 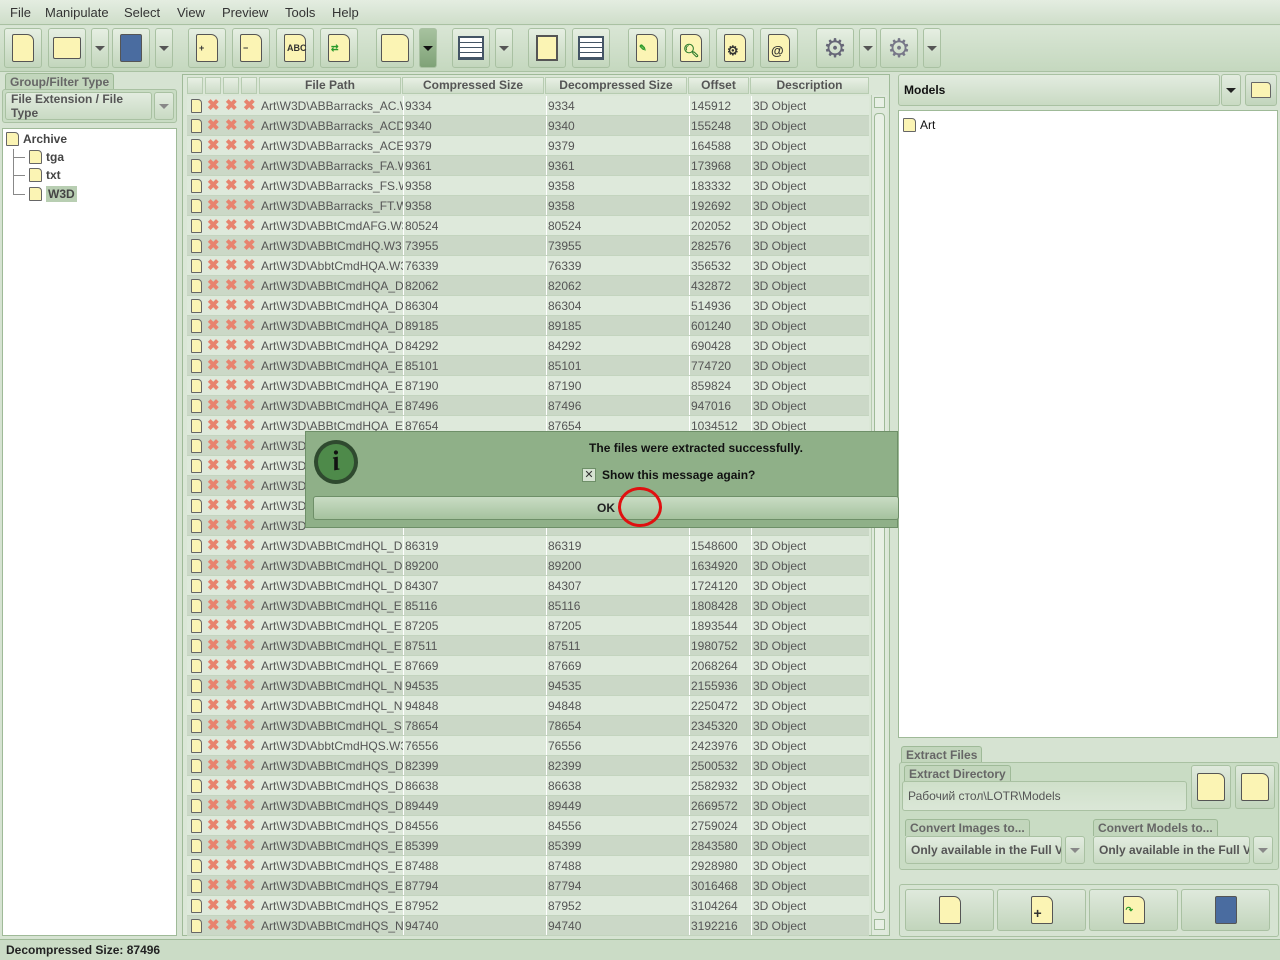 I want to click on extract-all-button, so click(x=1255, y=787).